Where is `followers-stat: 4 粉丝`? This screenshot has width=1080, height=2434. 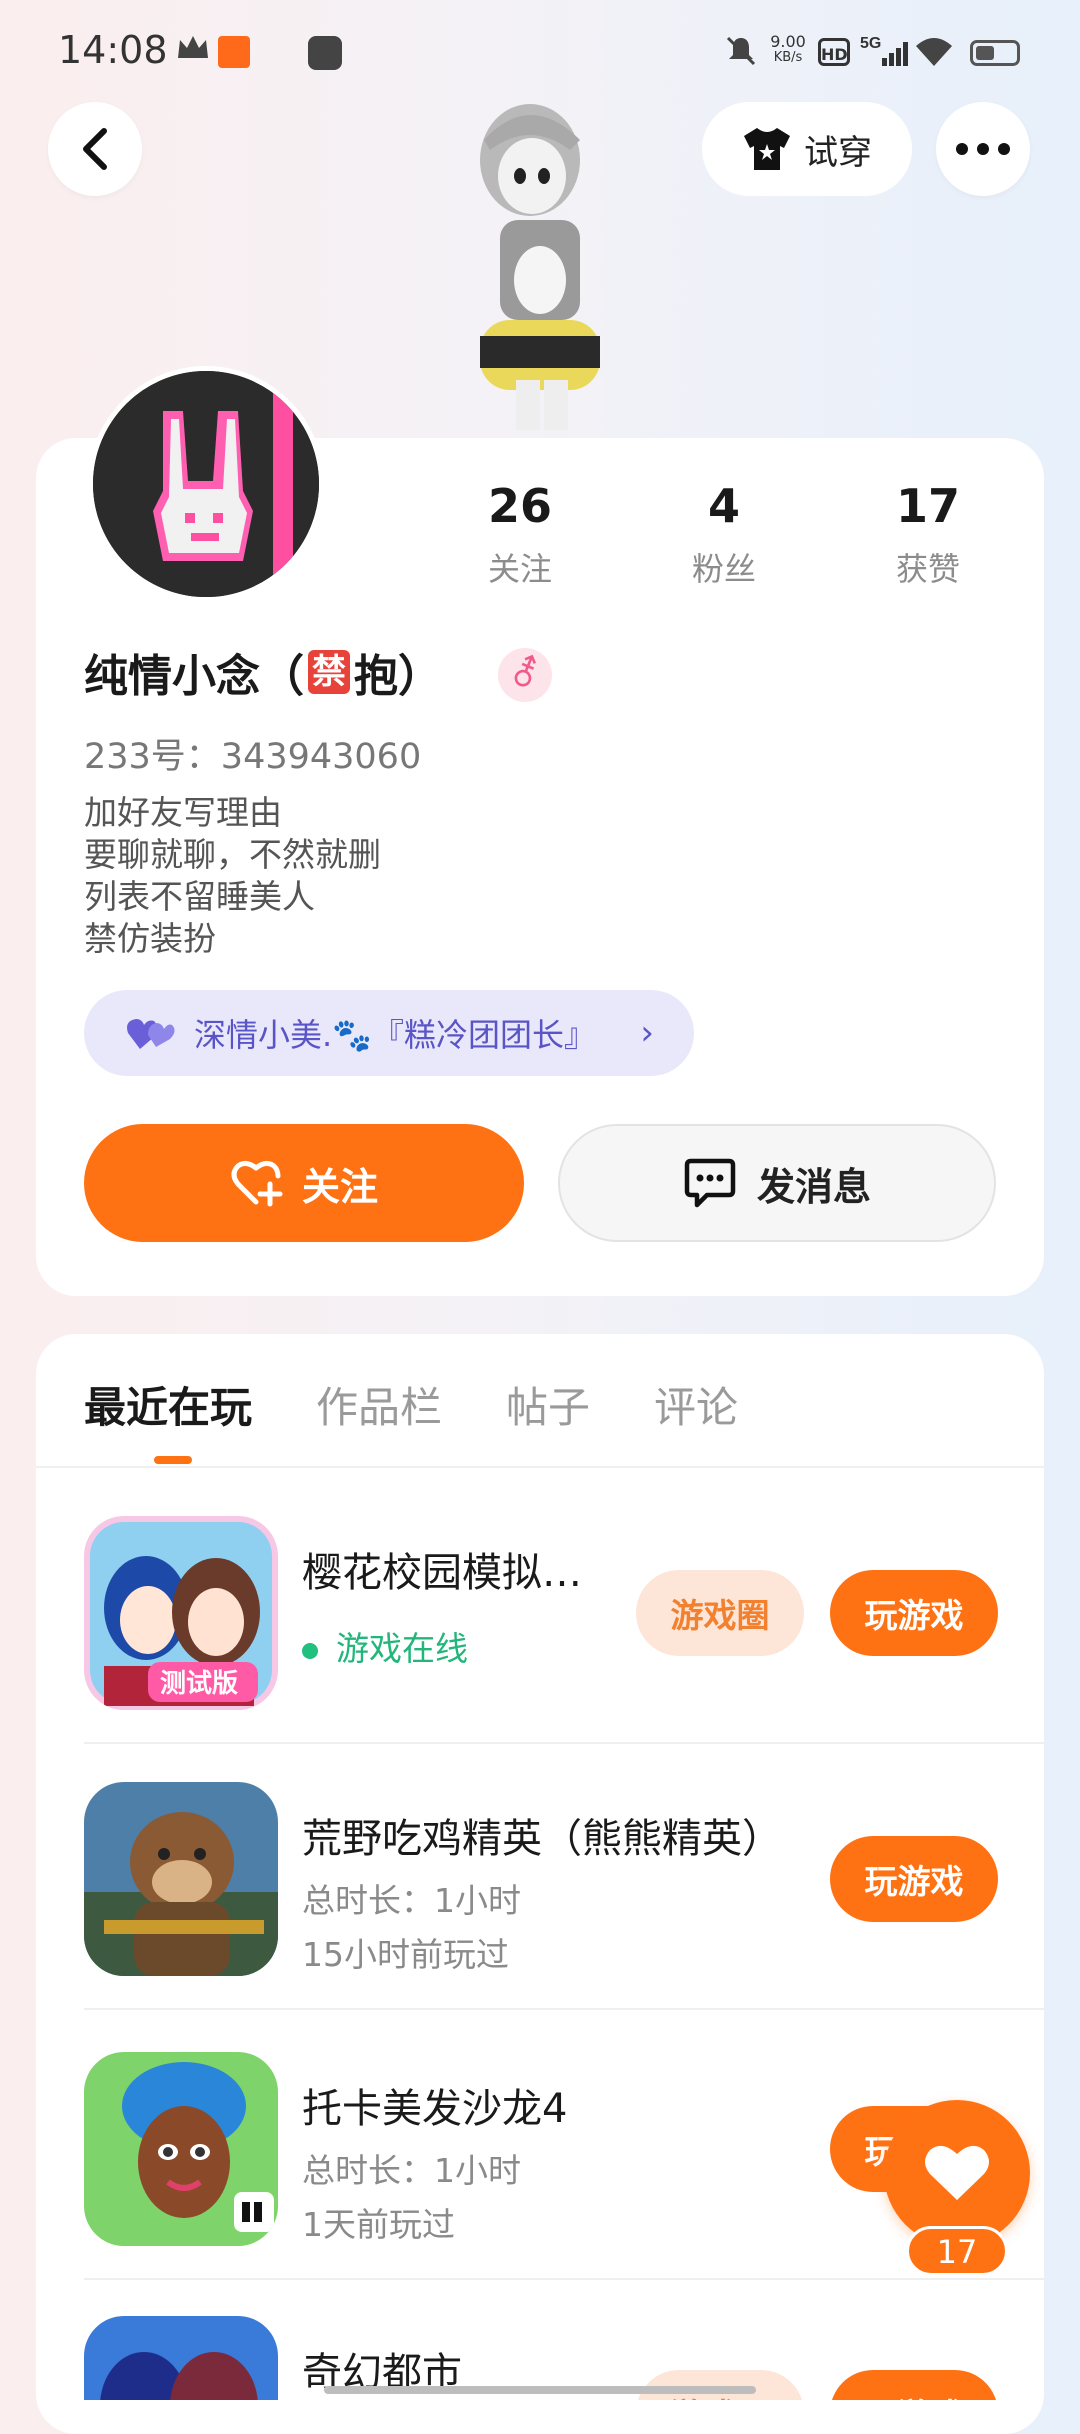
followers-stat: 4 粉丝 is located at coordinates (724, 534).